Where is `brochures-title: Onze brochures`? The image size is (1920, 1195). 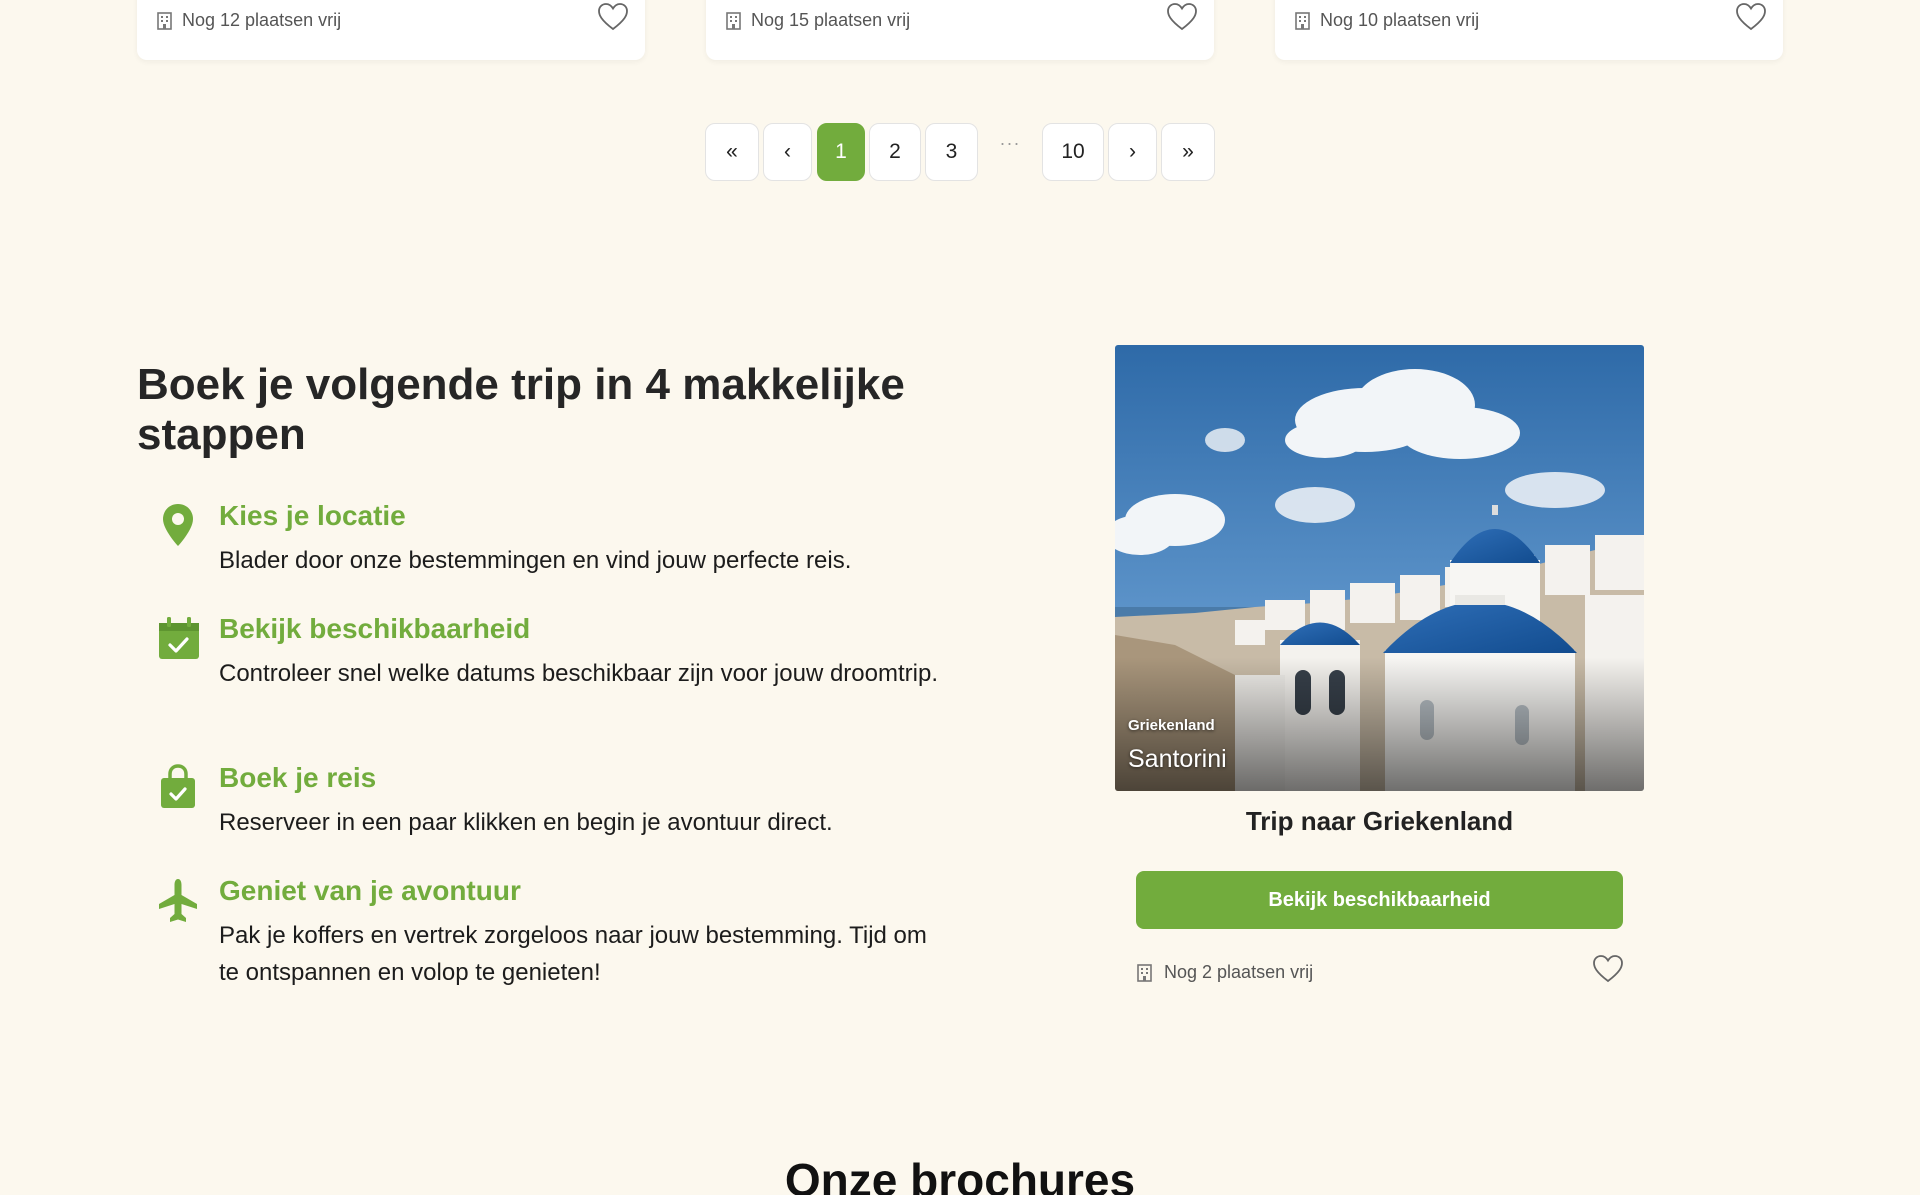
brochures-title: Onze brochures is located at coordinates (960, 1174).